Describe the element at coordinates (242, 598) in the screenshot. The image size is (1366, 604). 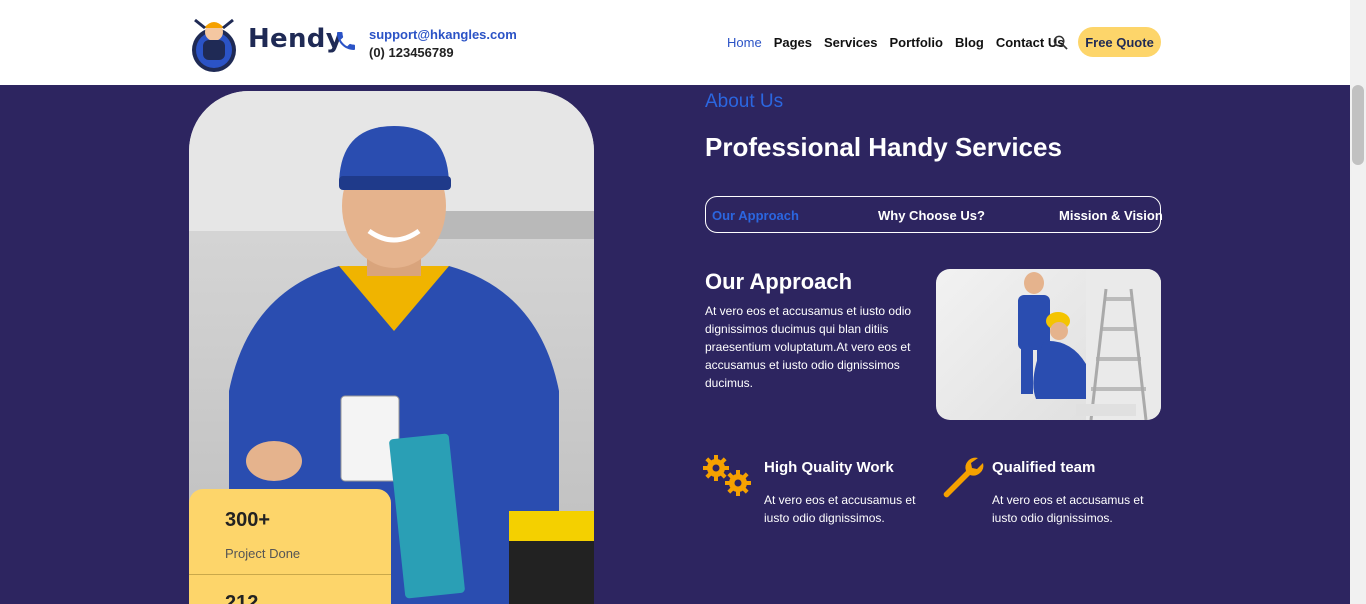
I see `stat-second-value: 212` at that location.